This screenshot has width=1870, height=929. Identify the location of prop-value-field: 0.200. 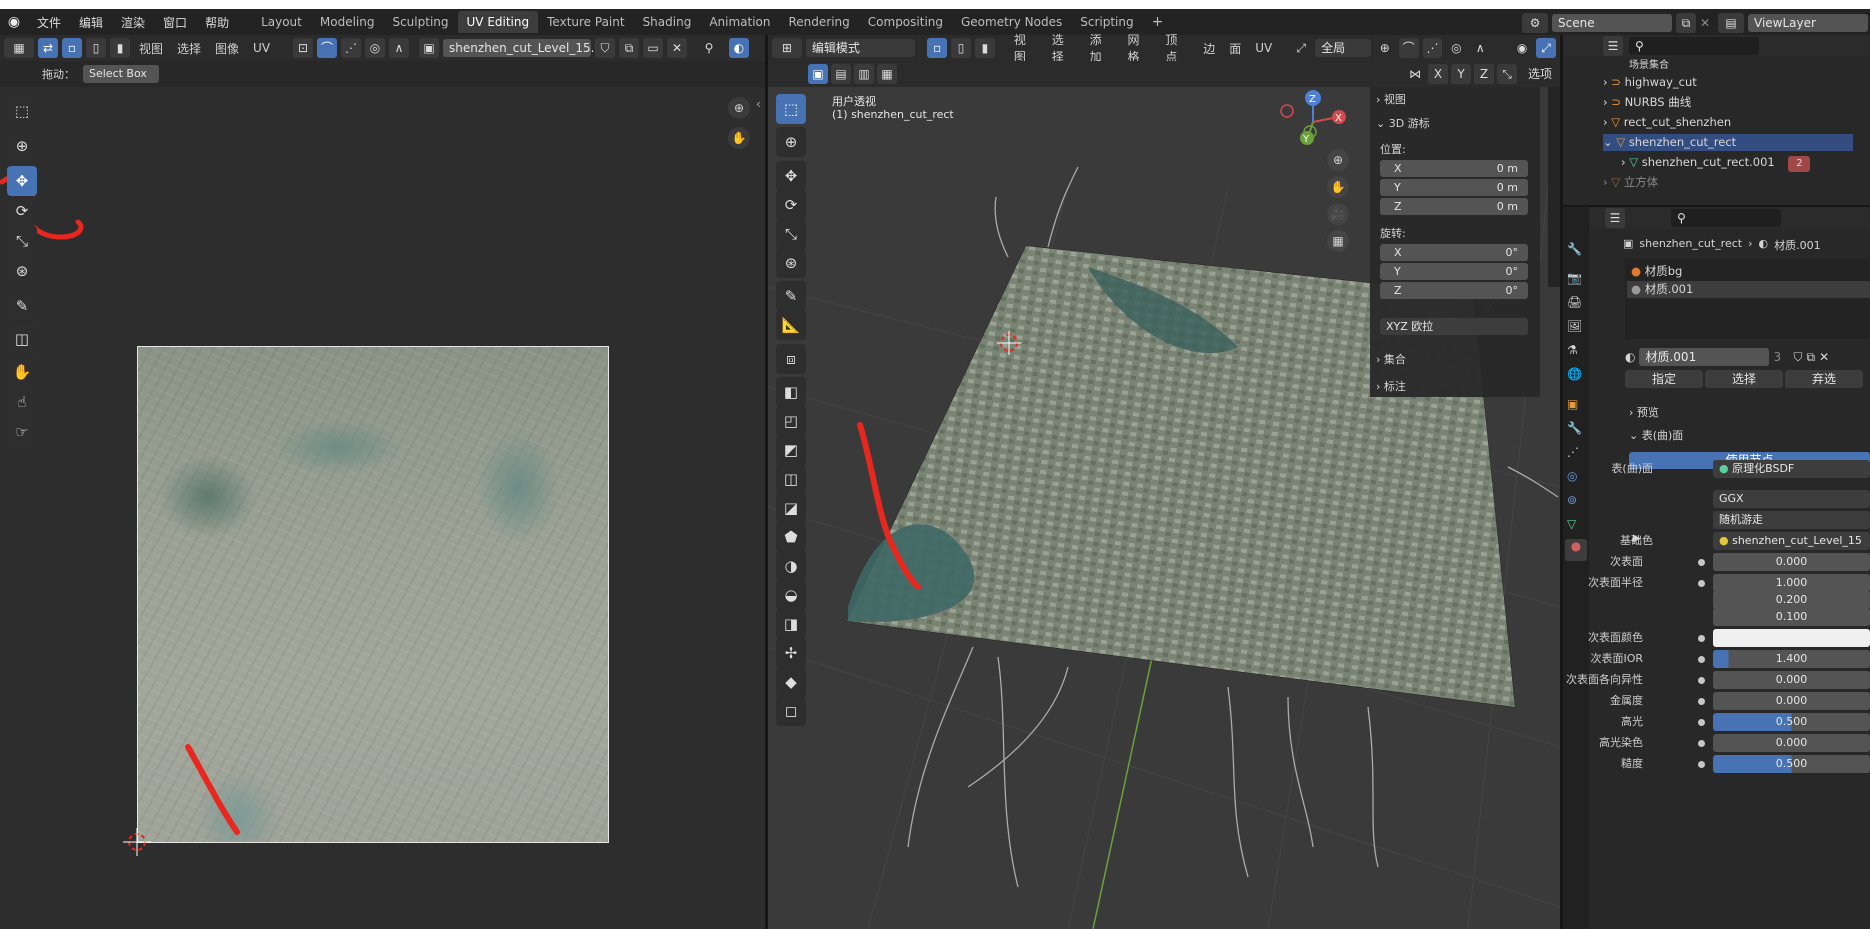
(1791, 600).